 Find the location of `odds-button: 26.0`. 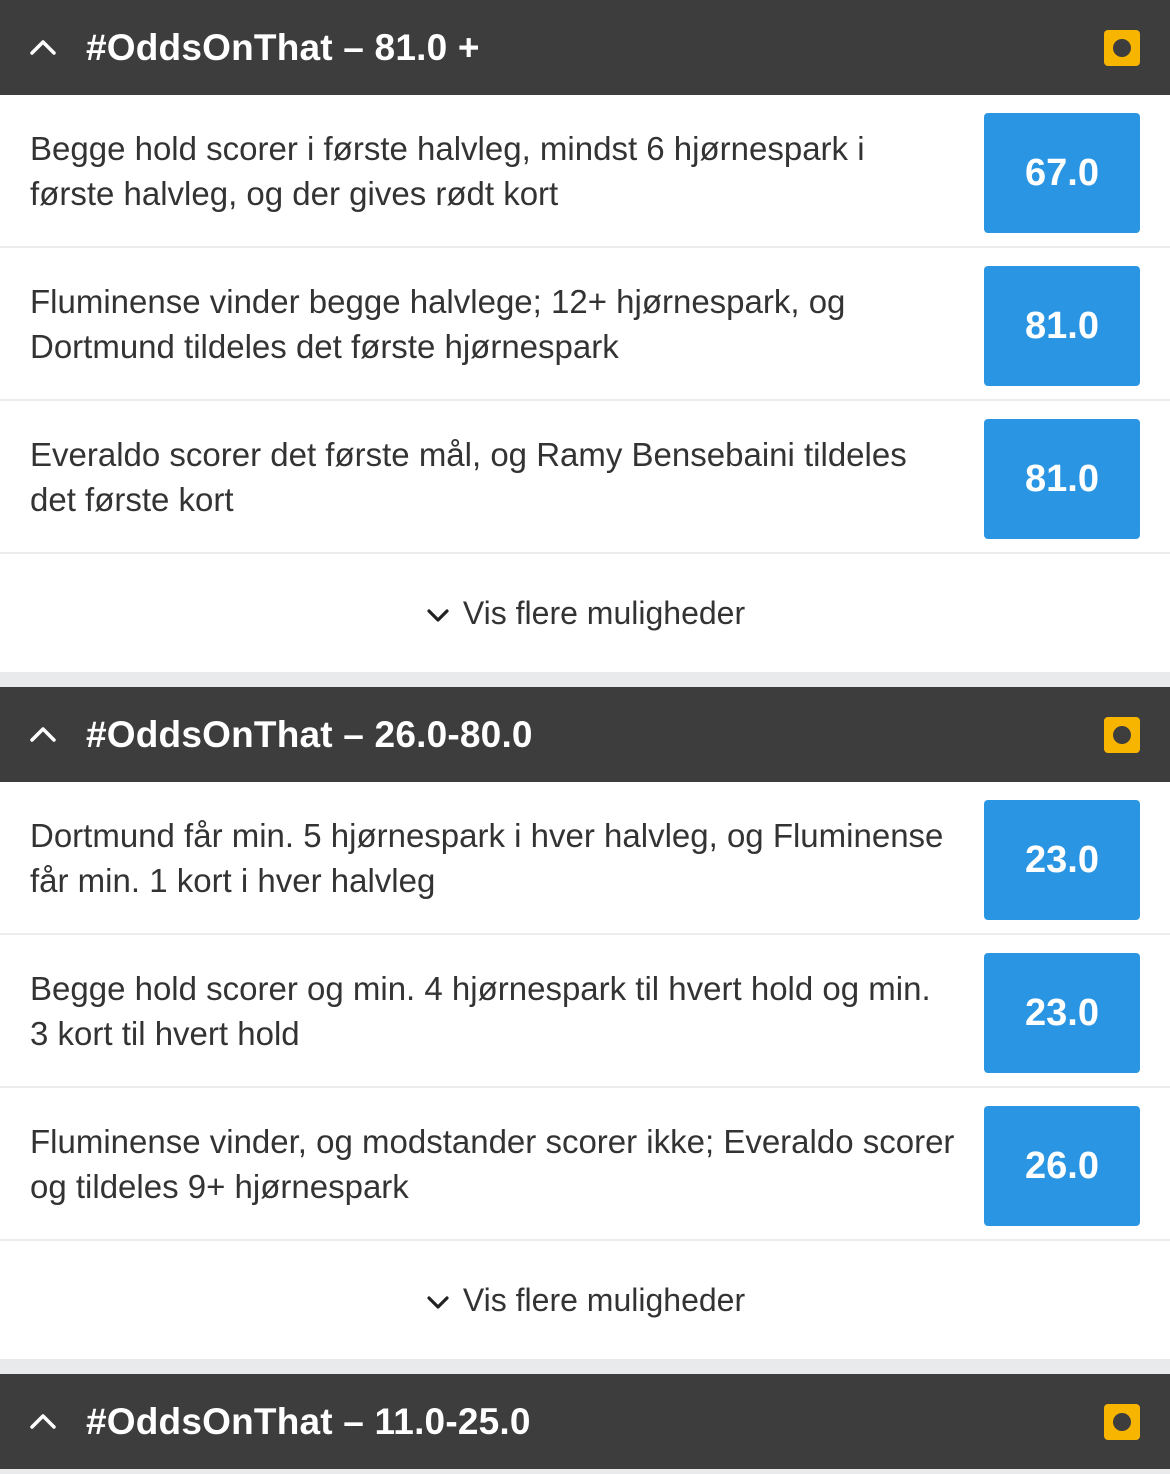

odds-button: 26.0 is located at coordinates (1062, 1166).